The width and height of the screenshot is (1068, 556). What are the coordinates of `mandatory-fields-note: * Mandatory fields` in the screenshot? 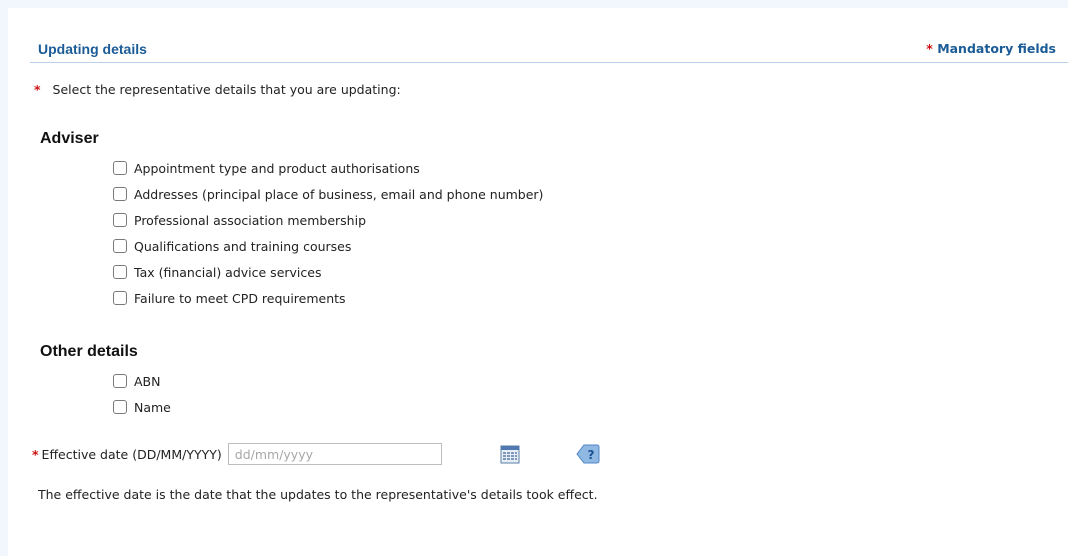 It's located at (991, 48).